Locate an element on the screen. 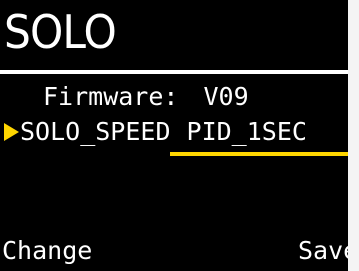 This screenshot has height=271, width=359. solo-speed-value: PID_1SEC is located at coordinates (247, 132).